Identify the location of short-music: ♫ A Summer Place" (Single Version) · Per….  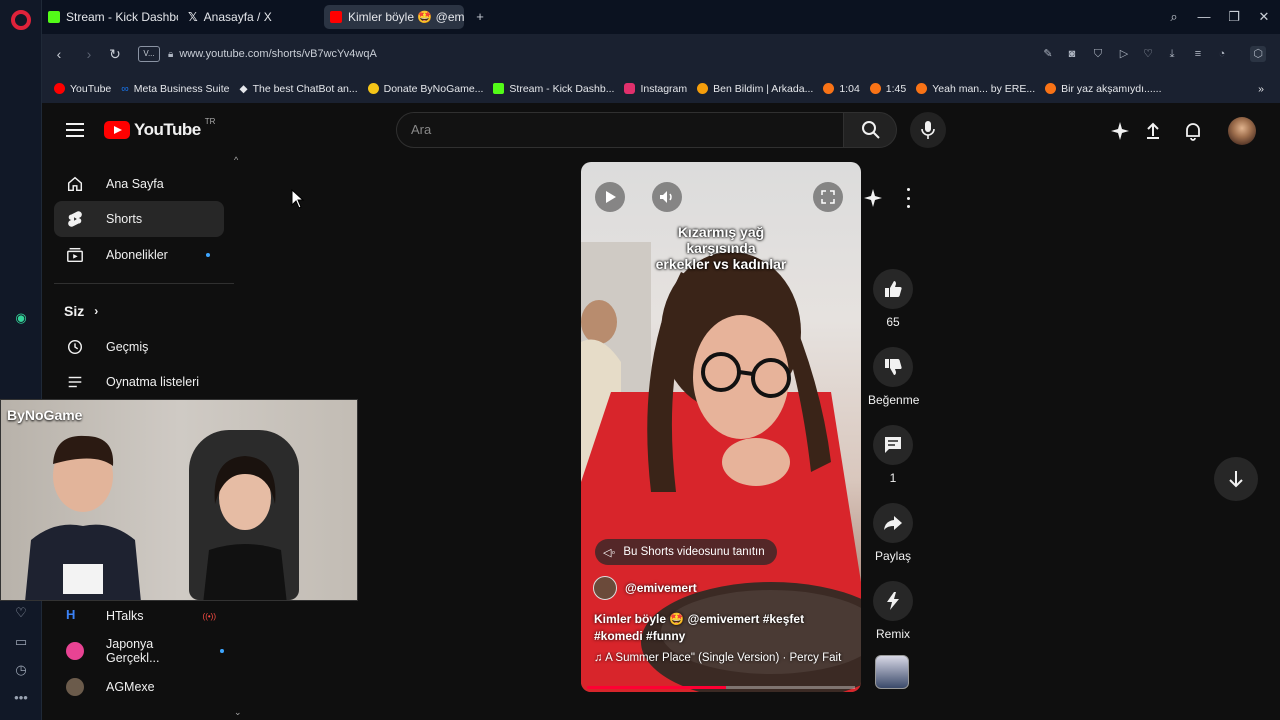
(725, 658).